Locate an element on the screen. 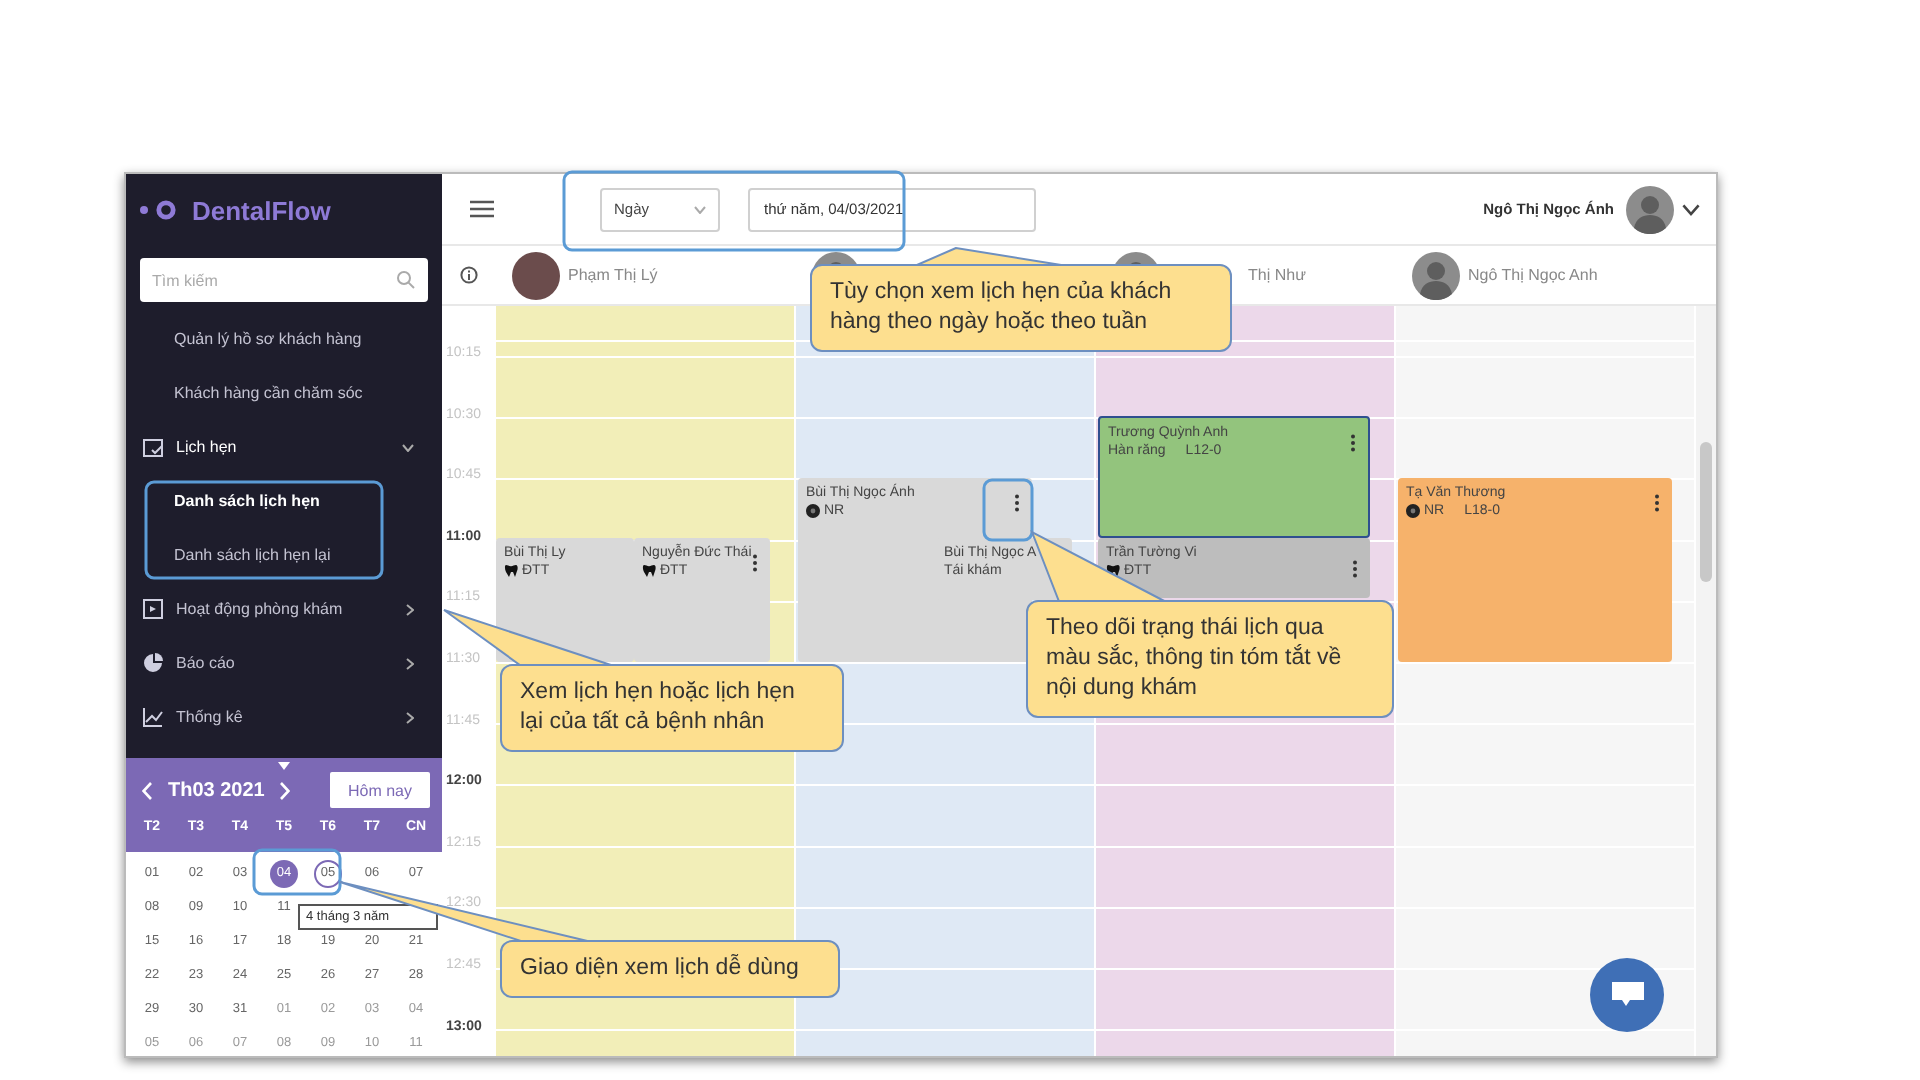 This screenshot has width=1920, height=1080. logo-text: DentalFlow is located at coordinates (261, 210).